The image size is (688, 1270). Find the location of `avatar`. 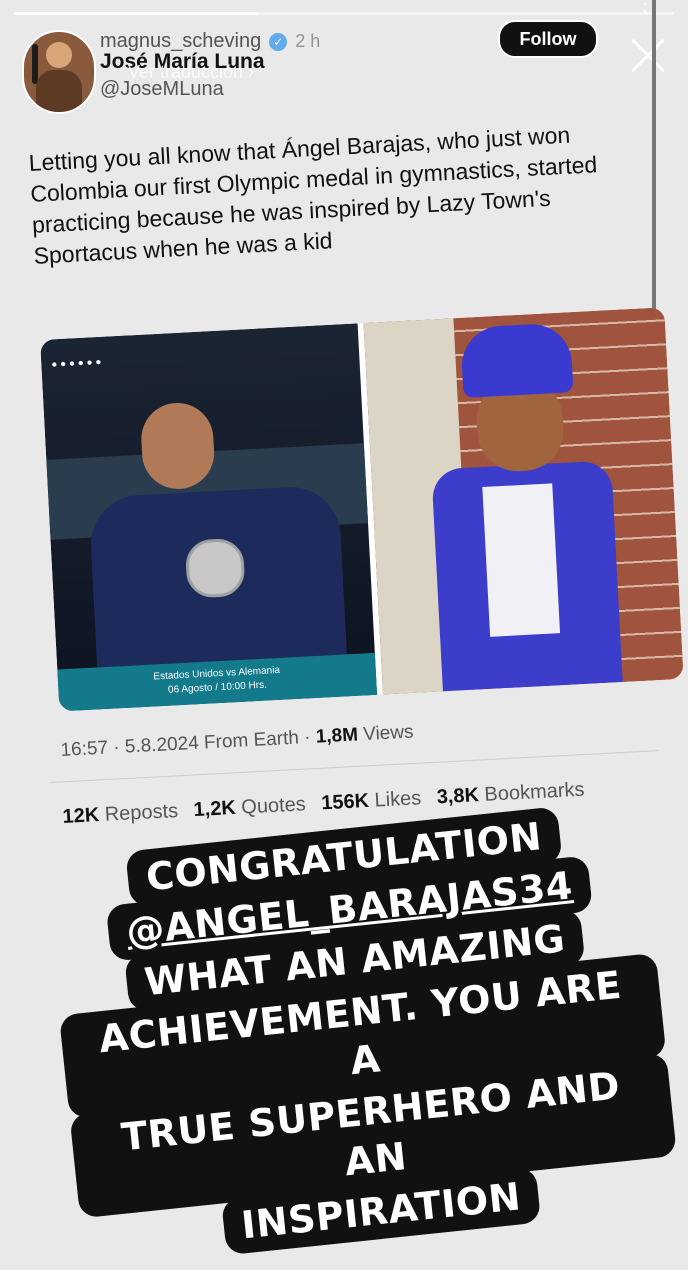

avatar is located at coordinates (59, 72).